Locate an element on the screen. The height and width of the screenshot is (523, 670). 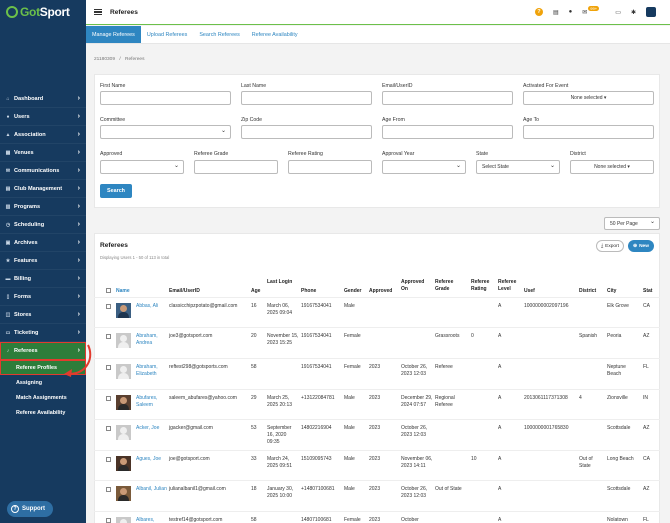
age-from-input is located at coordinates (447, 132).